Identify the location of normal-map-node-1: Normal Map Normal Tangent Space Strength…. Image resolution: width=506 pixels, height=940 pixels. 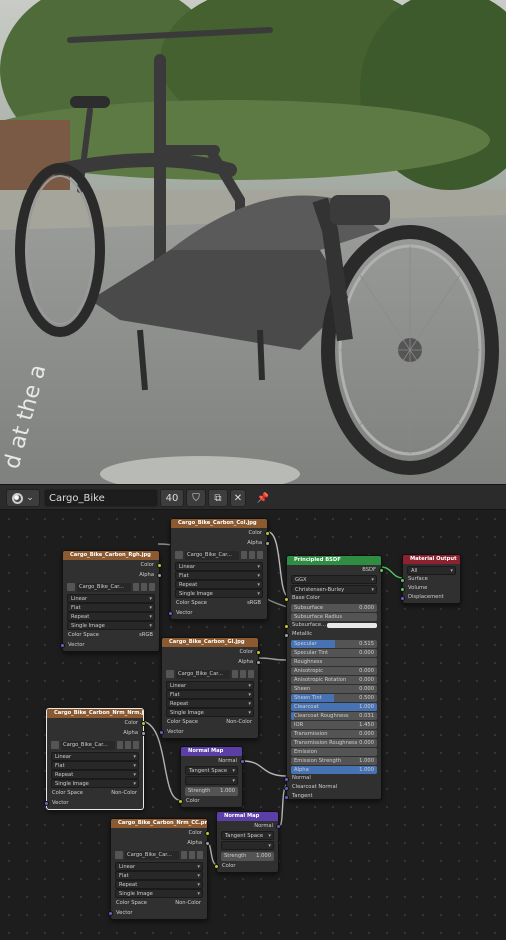
(211, 777).